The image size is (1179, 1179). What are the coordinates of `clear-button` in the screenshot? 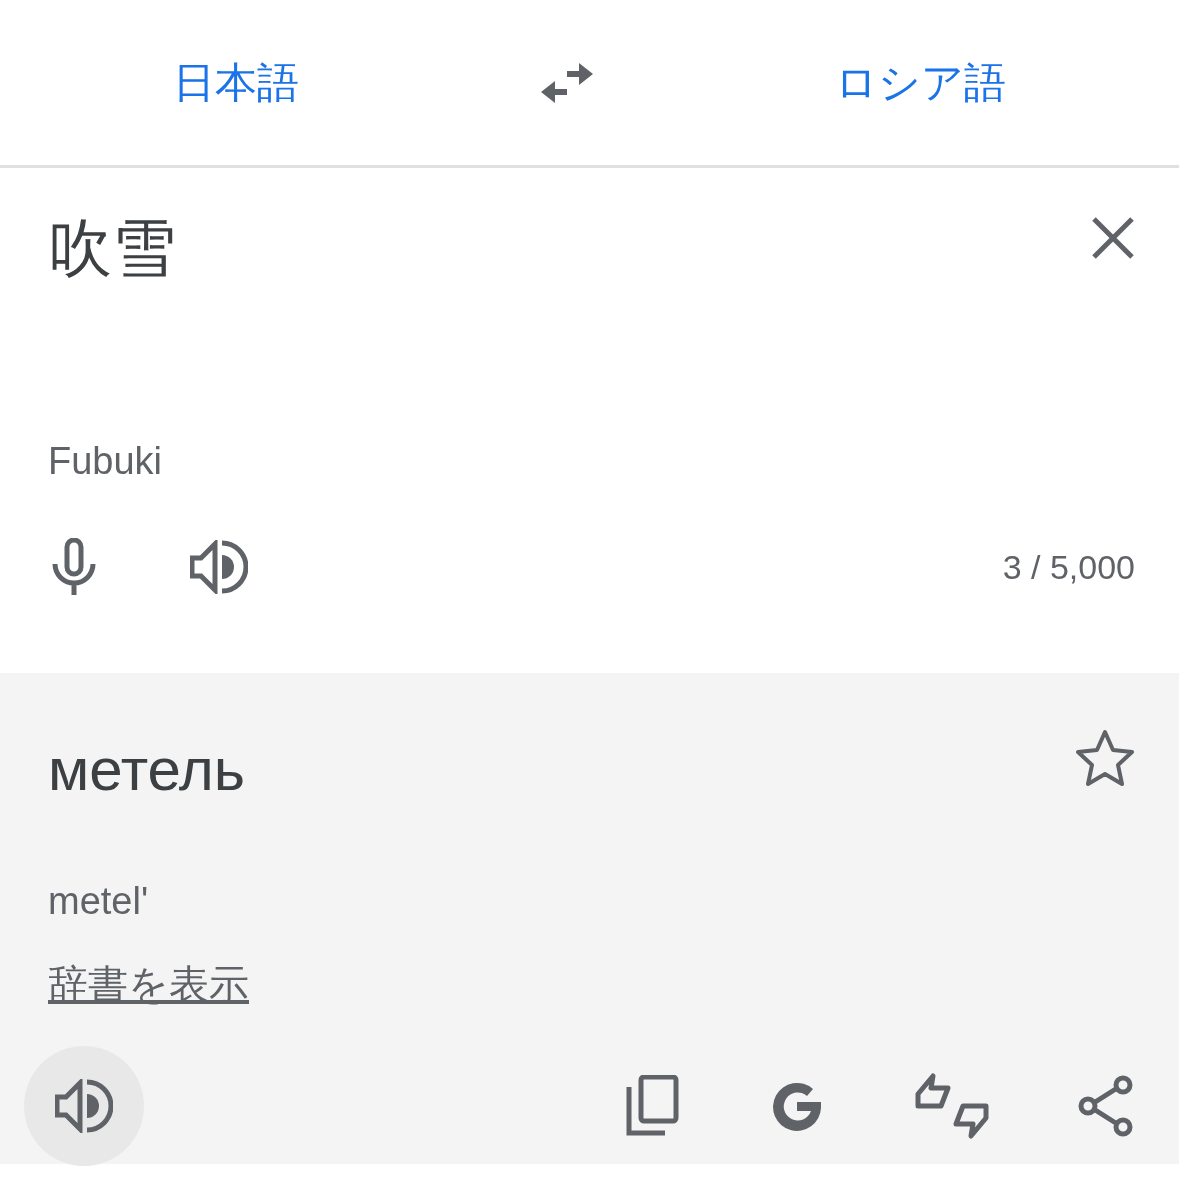 It's located at (1113, 238).